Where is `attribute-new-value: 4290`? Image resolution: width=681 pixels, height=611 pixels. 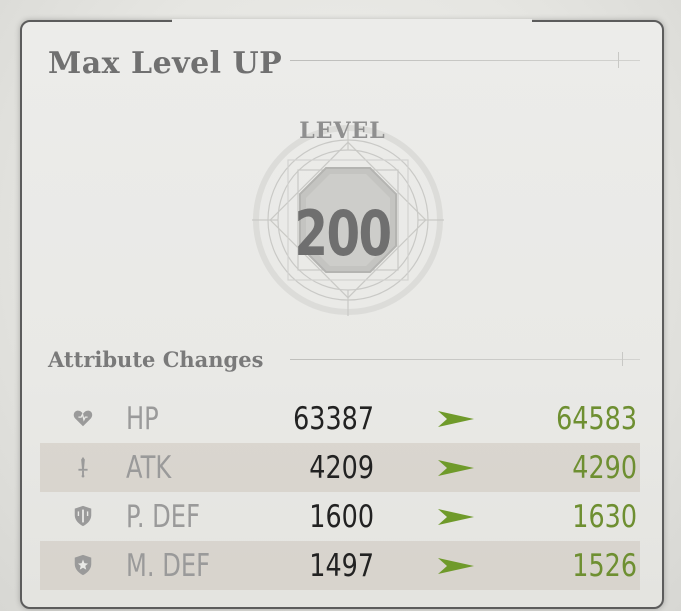
attribute-new-value: 4290 is located at coordinates (604, 468).